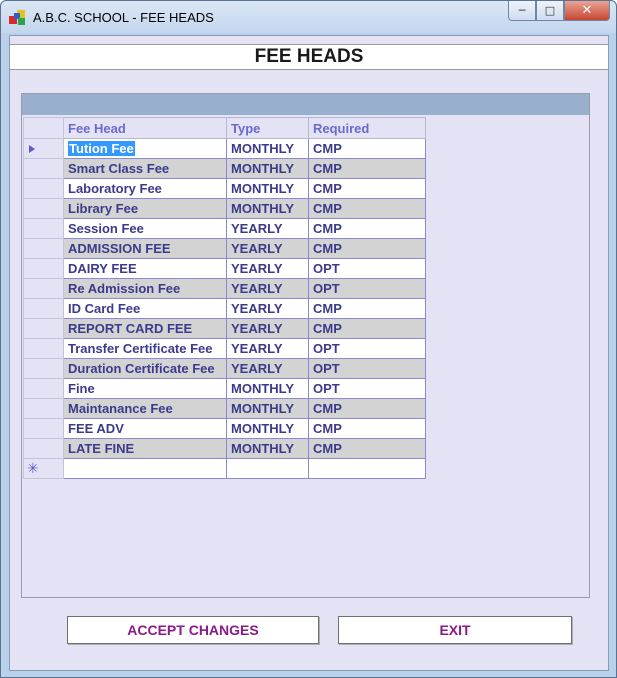 This screenshot has height=678, width=617. I want to click on table-row: Re Admission Fee YEARLY OPT, so click(224, 288).